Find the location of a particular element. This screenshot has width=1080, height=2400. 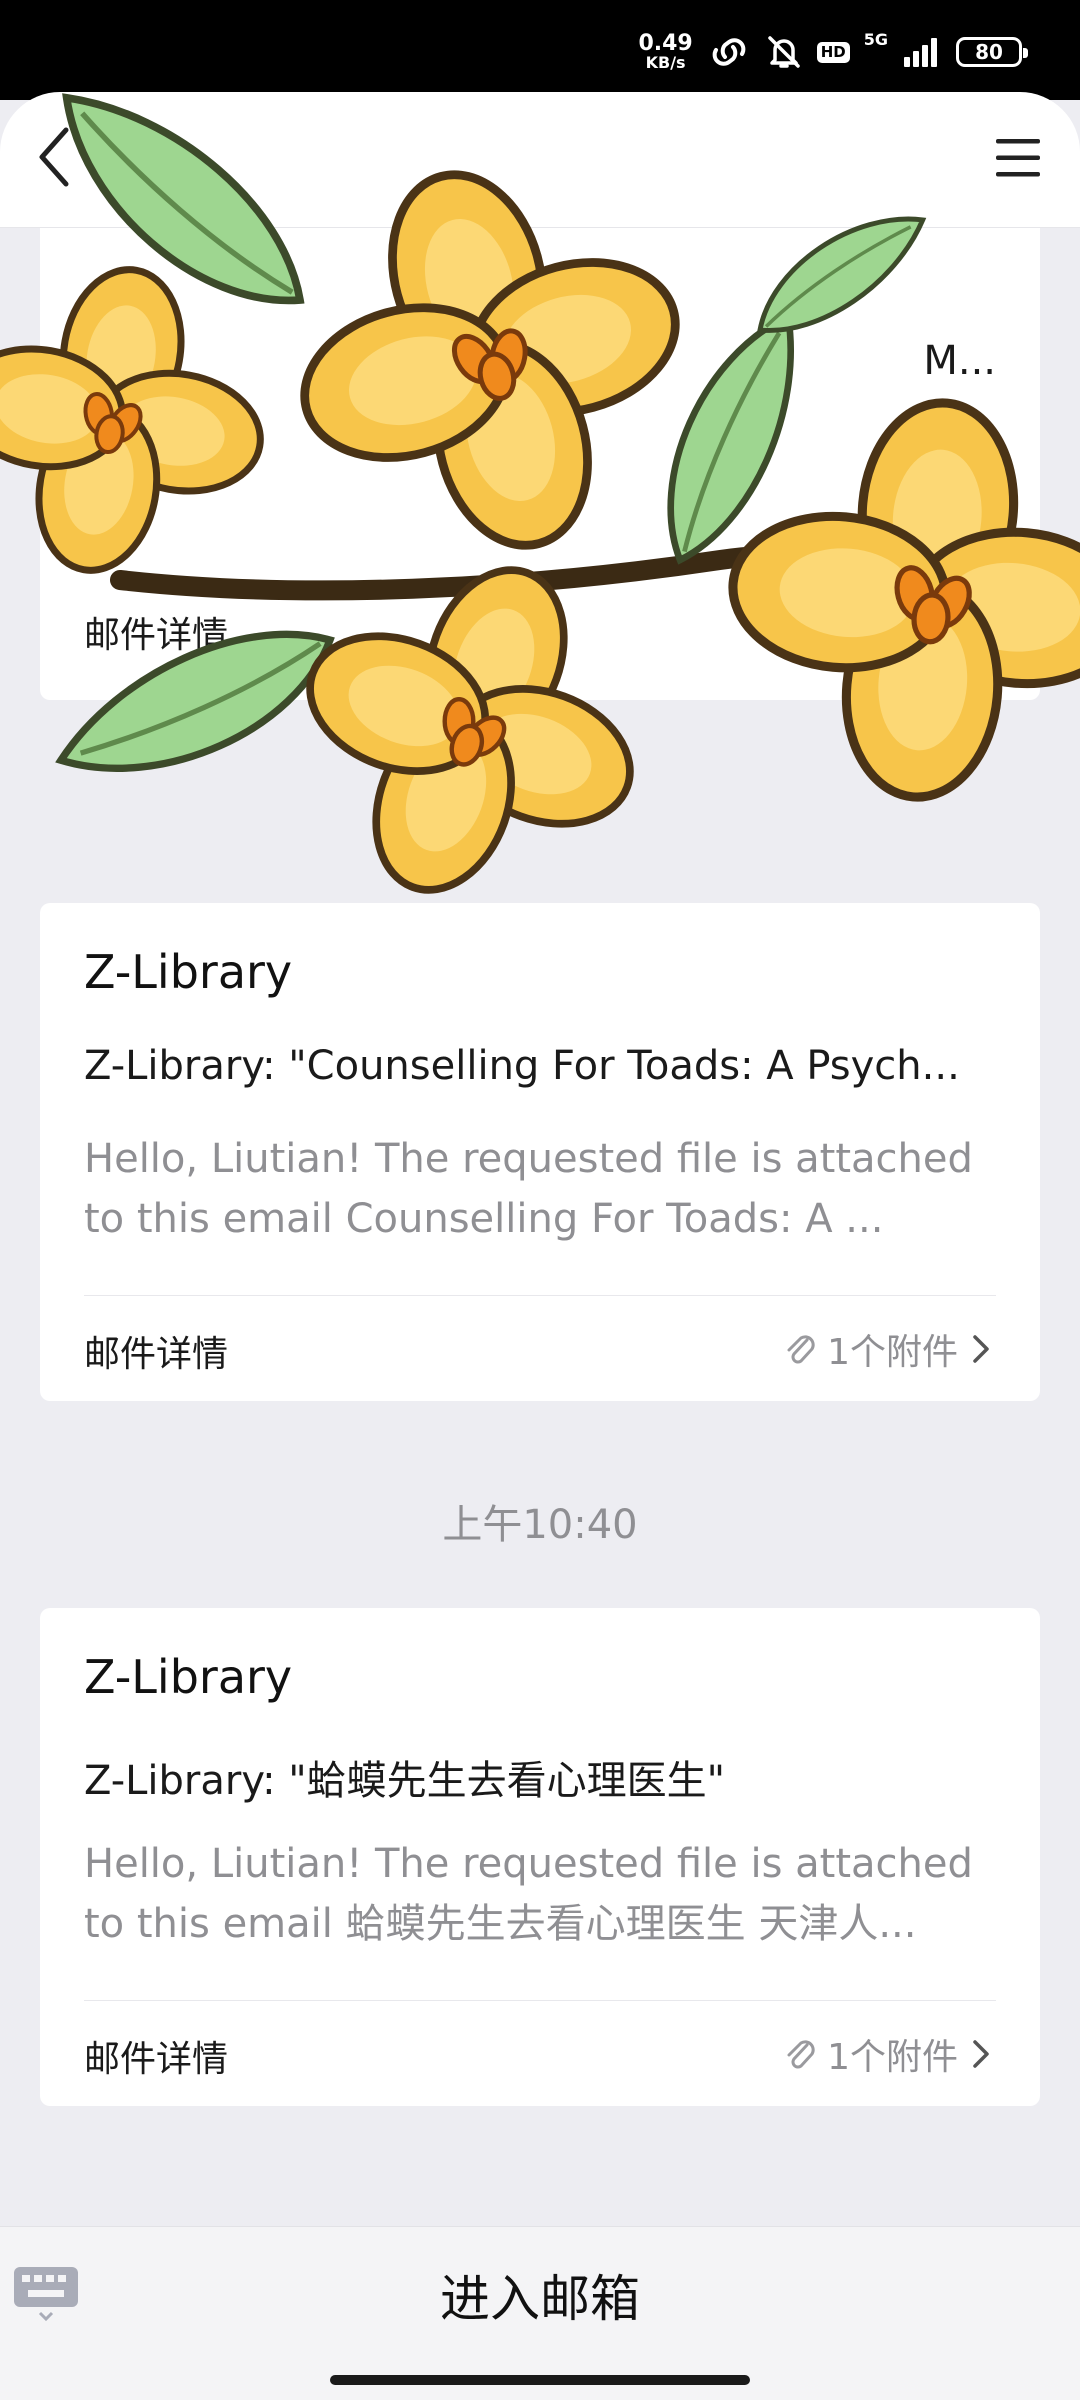

battery-level: 80 is located at coordinates (989, 52).